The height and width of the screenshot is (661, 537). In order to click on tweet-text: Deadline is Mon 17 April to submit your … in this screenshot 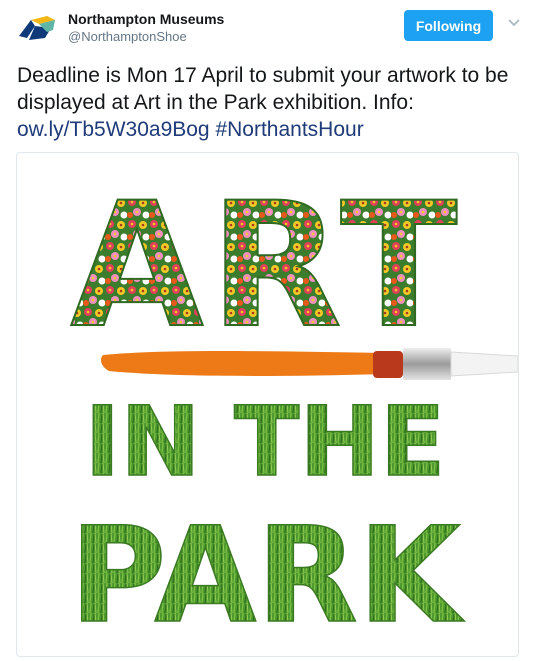, I will do `click(272, 102)`.